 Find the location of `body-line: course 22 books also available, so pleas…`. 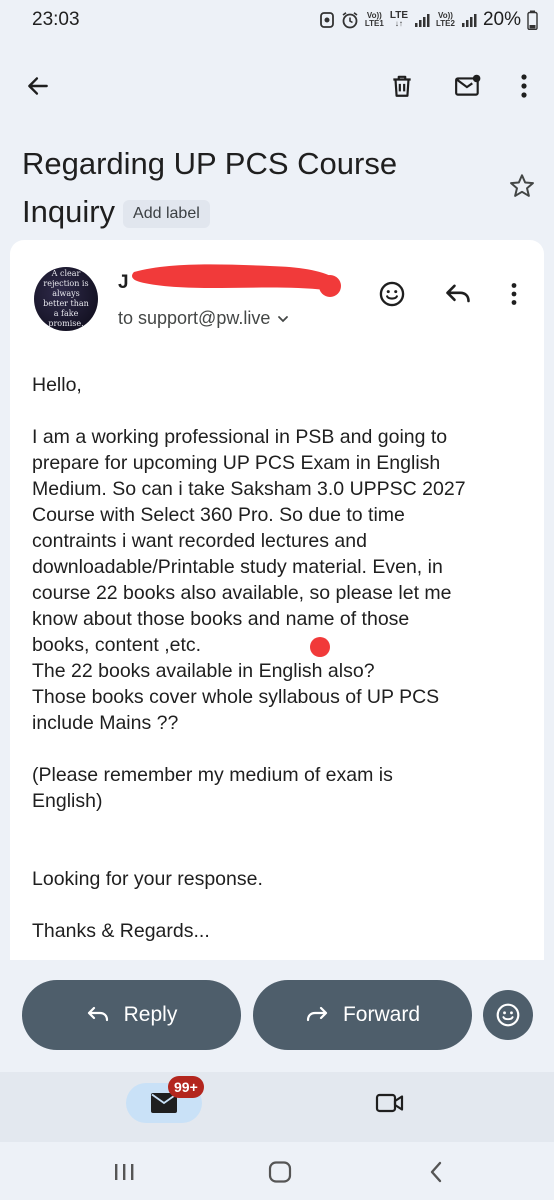

body-line: course 22 books also available, so pleas… is located at coordinates (242, 593).